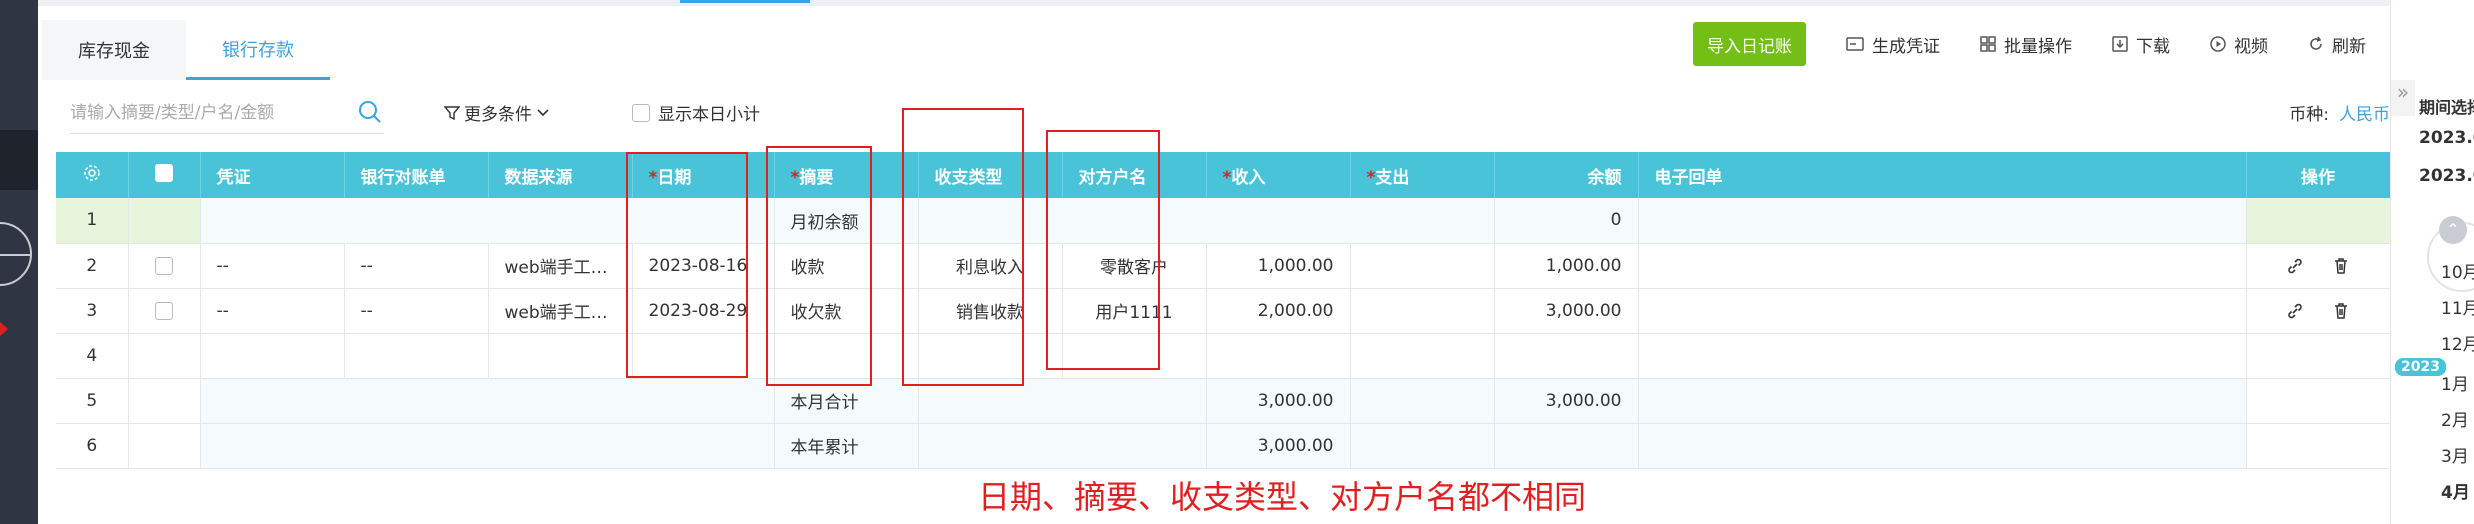  Describe the element at coordinates (1282, 497) in the screenshot. I see `annotation-text: 日期、摘要、收支类型、对方户名都不相同` at that location.